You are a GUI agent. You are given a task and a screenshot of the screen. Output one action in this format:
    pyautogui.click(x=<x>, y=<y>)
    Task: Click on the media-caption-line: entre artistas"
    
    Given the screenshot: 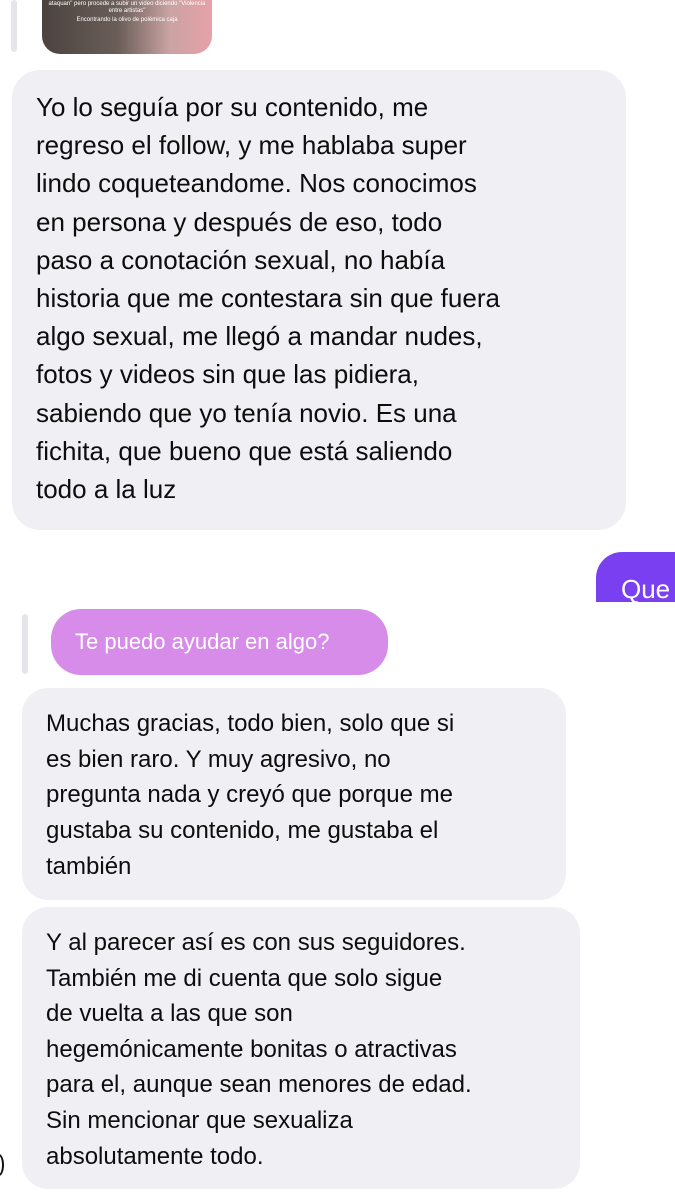 What is the action you would take?
    pyautogui.click(x=127, y=11)
    